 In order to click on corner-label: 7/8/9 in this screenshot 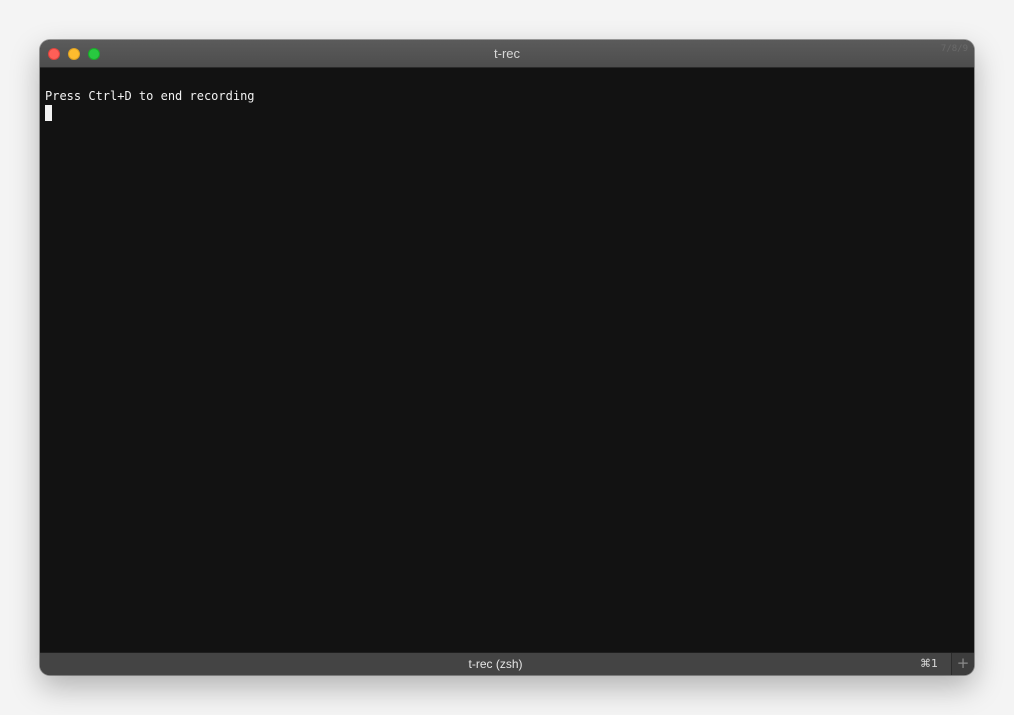, I will do `click(954, 49)`.